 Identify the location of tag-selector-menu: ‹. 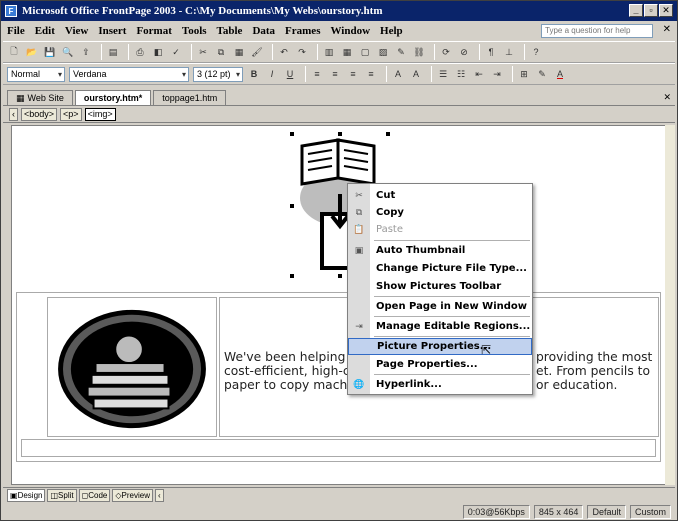
(13, 114).